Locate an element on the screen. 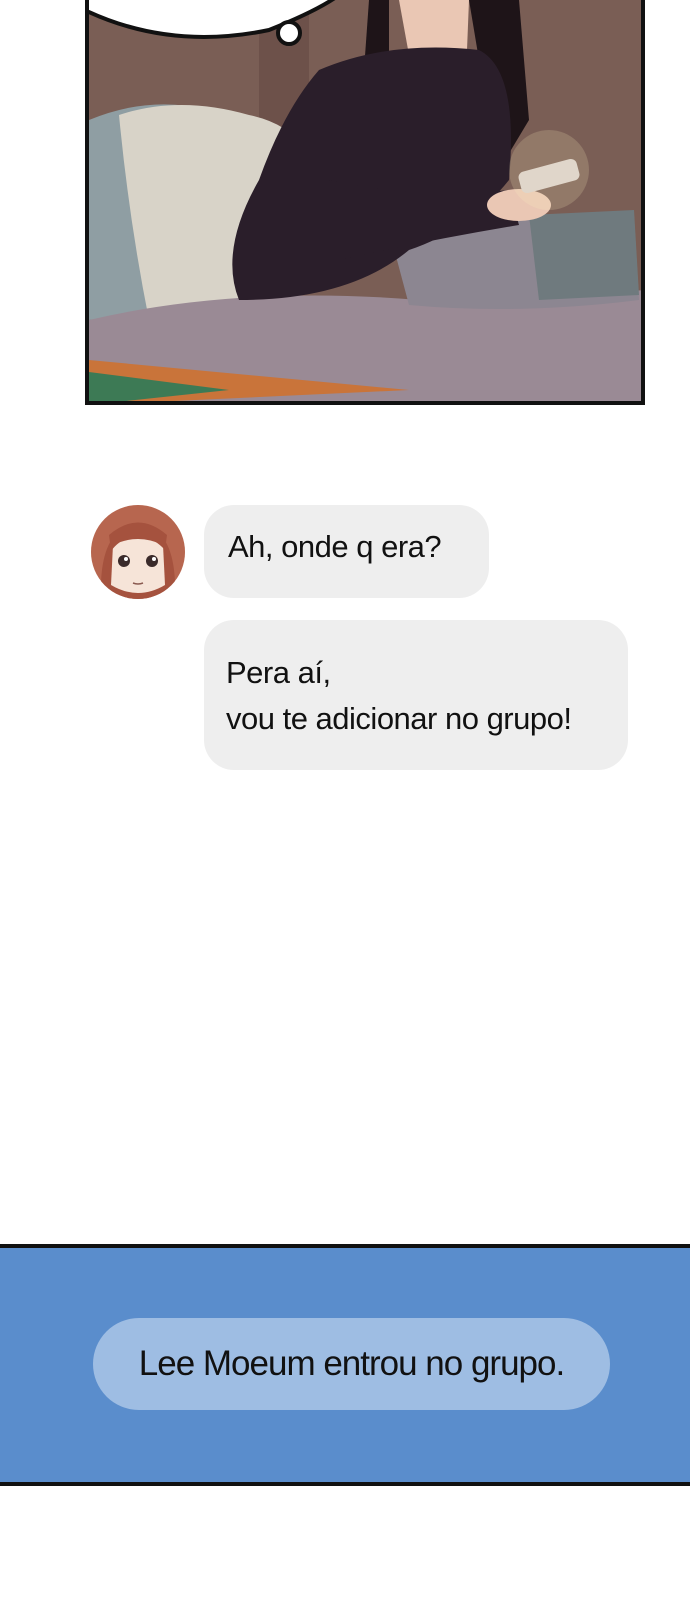 The image size is (690, 1600). system-notice-text: Lee Moeum entrou no grupo. is located at coordinates (351, 1363).